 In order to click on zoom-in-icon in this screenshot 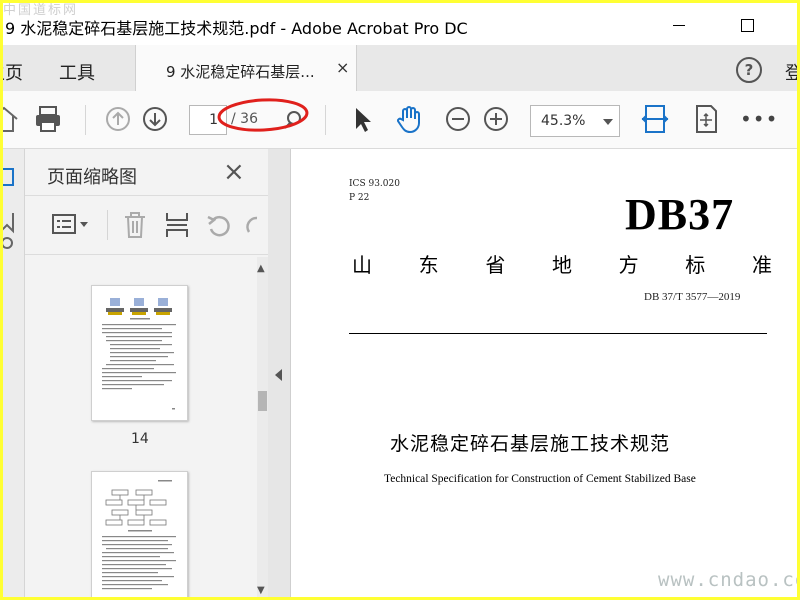, I will do `click(496, 119)`.